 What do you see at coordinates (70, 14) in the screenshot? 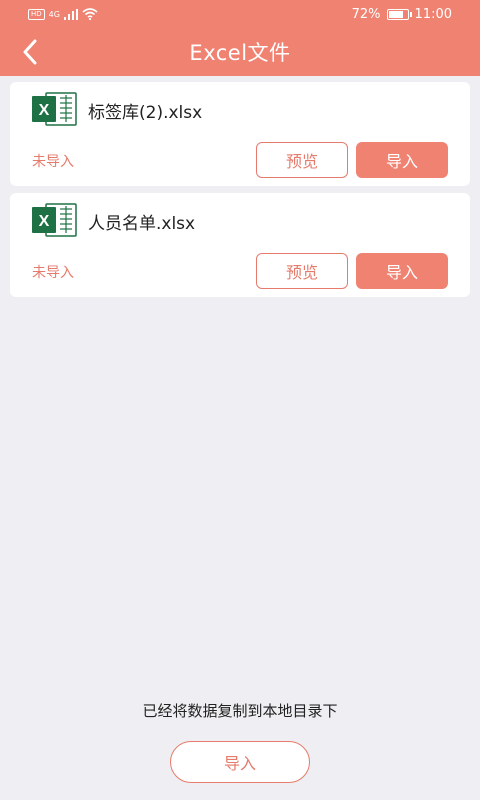
I see `signal-icon` at bounding box center [70, 14].